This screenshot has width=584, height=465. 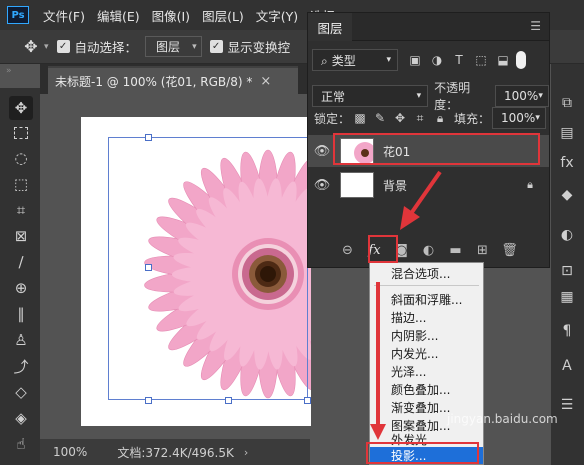 I want to click on watermark: jingyan.baidu.com, so click(x=502, y=419).